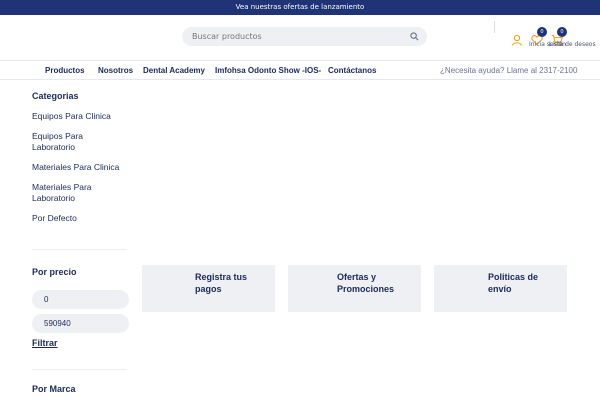 The height and width of the screenshot is (400, 600). Describe the element at coordinates (366, 283) in the screenshot. I see `card-label: Ofertas y Promociones` at that location.